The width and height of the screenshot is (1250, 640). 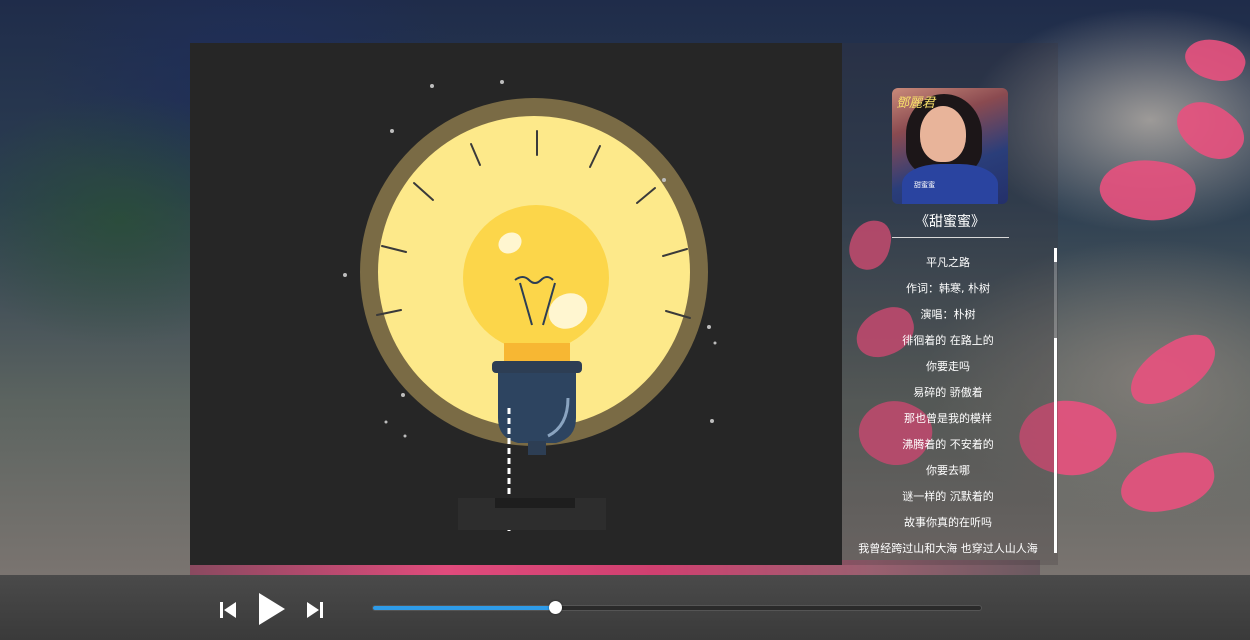 What do you see at coordinates (948, 548) in the screenshot?
I see `lyric-line: 我曾经跨过山和大海 也穿过人山人海` at bounding box center [948, 548].